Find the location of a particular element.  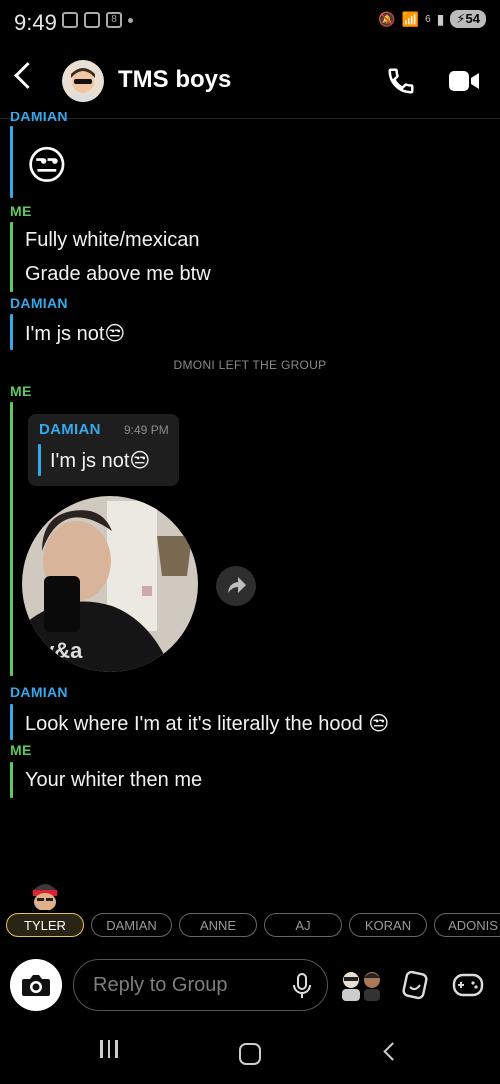

chat-message: Fully white/mexican is located at coordinates (112, 240).